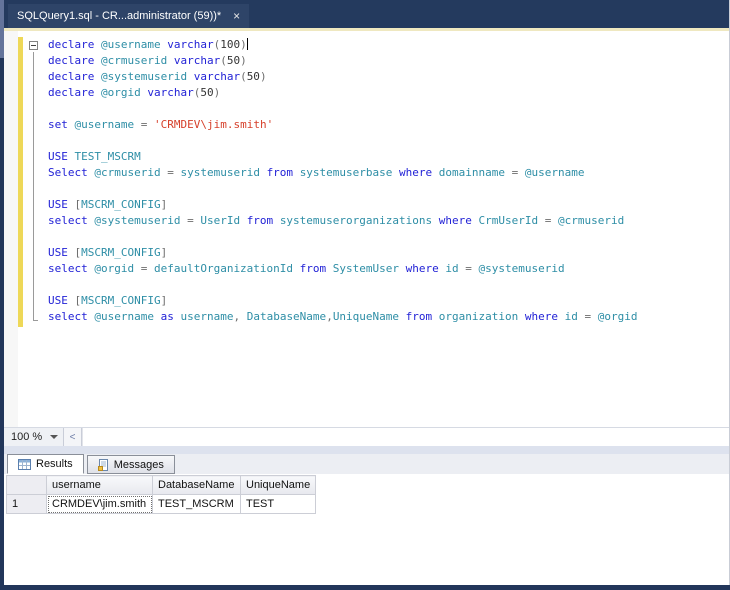 Image resolution: width=730 pixels, height=590 pixels. I want to click on scroll-left-button: <, so click(73, 437).